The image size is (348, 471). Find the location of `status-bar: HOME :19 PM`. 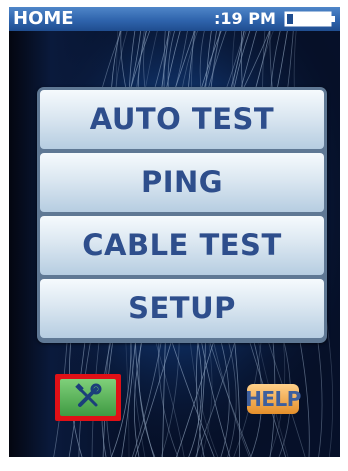

status-bar: HOME :19 PM is located at coordinates (174, 19).